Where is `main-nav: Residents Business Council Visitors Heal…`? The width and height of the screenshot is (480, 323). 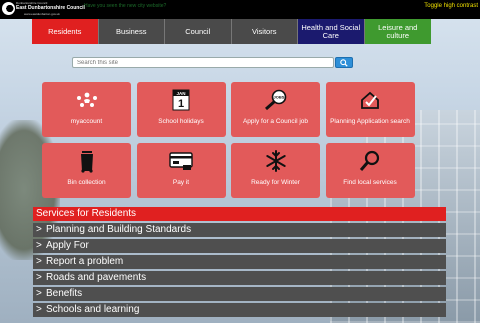
main-nav: Residents Business Council Visitors Heal… is located at coordinates (231, 31).